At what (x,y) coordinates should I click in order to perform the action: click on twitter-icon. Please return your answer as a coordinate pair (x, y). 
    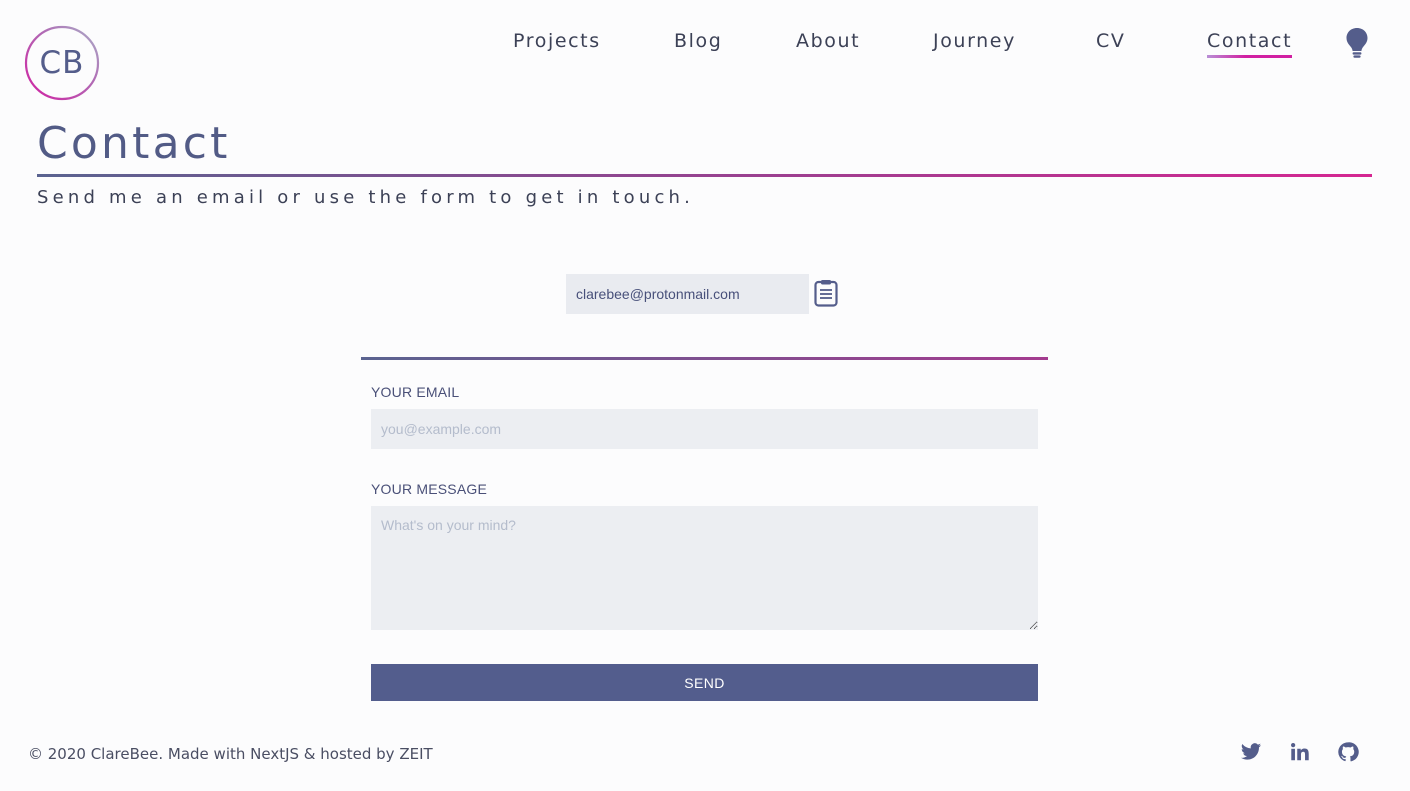
    Looking at the image, I should click on (1251, 752).